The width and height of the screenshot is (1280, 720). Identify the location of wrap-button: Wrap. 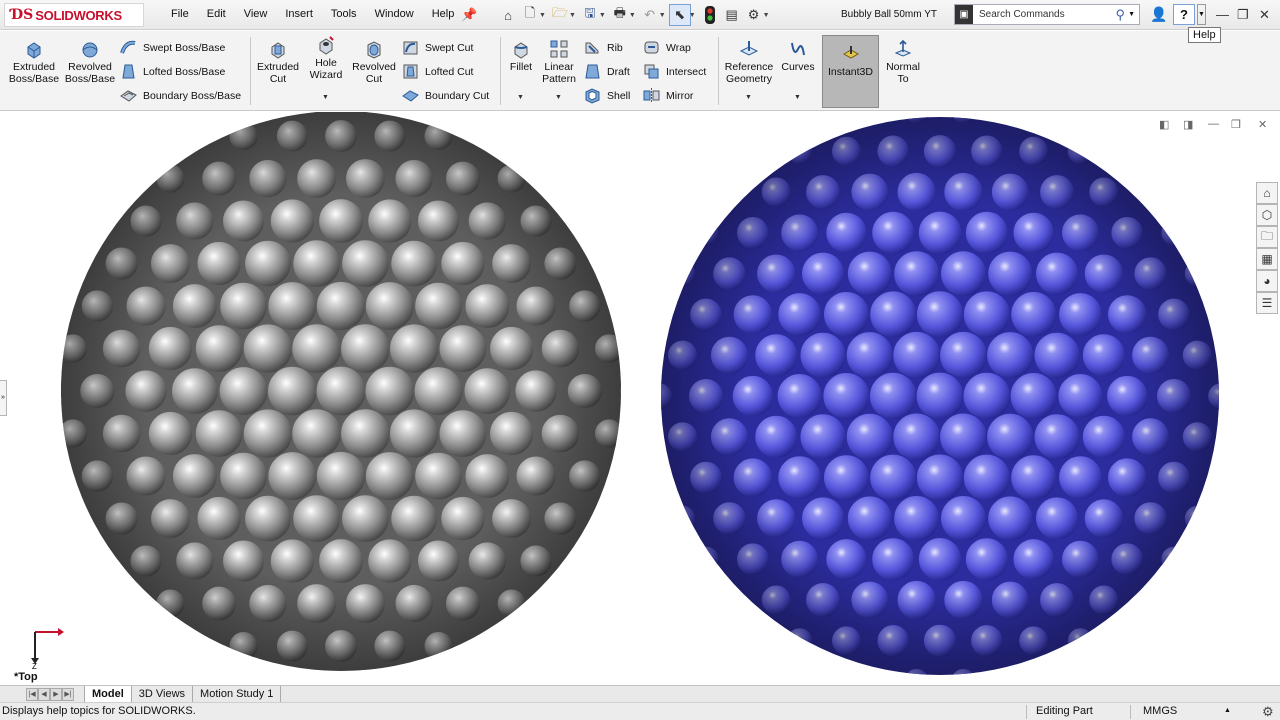
(667, 47).